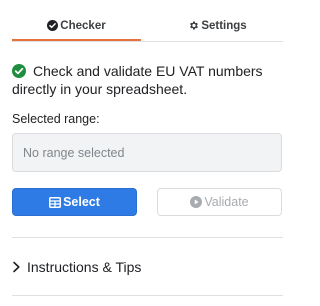 The height and width of the screenshot is (306, 320). What do you see at coordinates (16, 267) in the screenshot?
I see `chevron-right-icon` at bounding box center [16, 267].